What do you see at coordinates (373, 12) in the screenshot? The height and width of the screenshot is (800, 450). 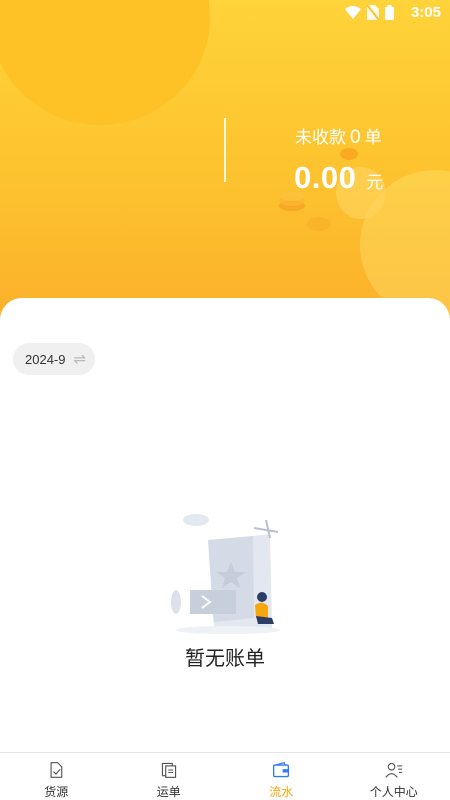 I see `no-sim-icon` at bounding box center [373, 12].